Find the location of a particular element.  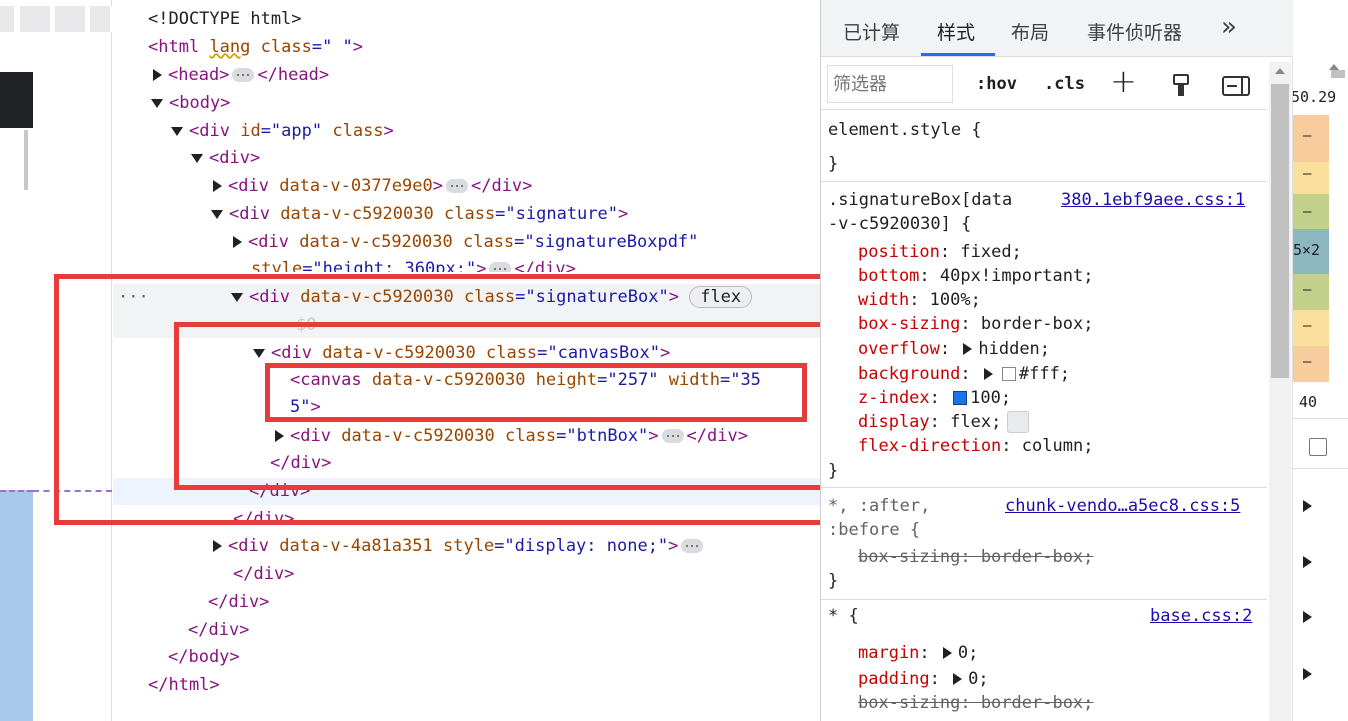

rule3-selector: * { is located at coordinates (843, 616).